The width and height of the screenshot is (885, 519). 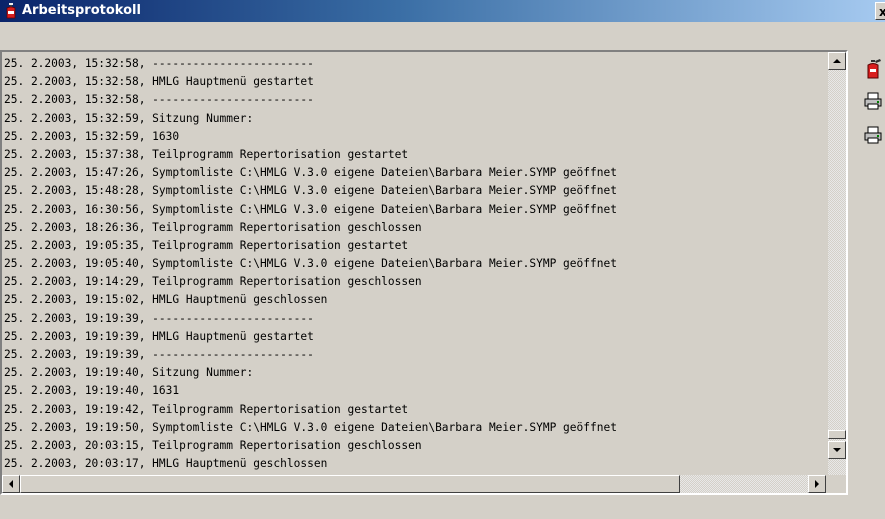 I want to click on scroll-down-button, so click(x=837, y=450).